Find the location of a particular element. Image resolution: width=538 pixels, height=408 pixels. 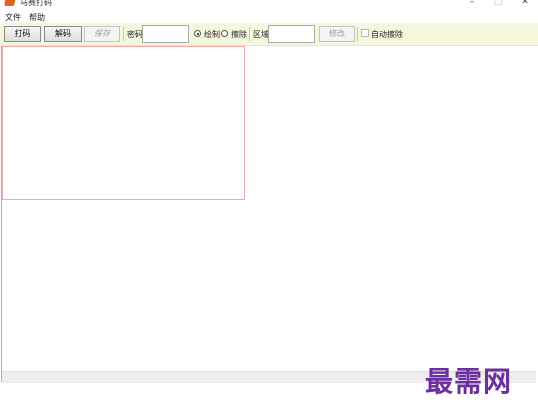

watermark-logo: 最需网 is located at coordinates (469, 381).